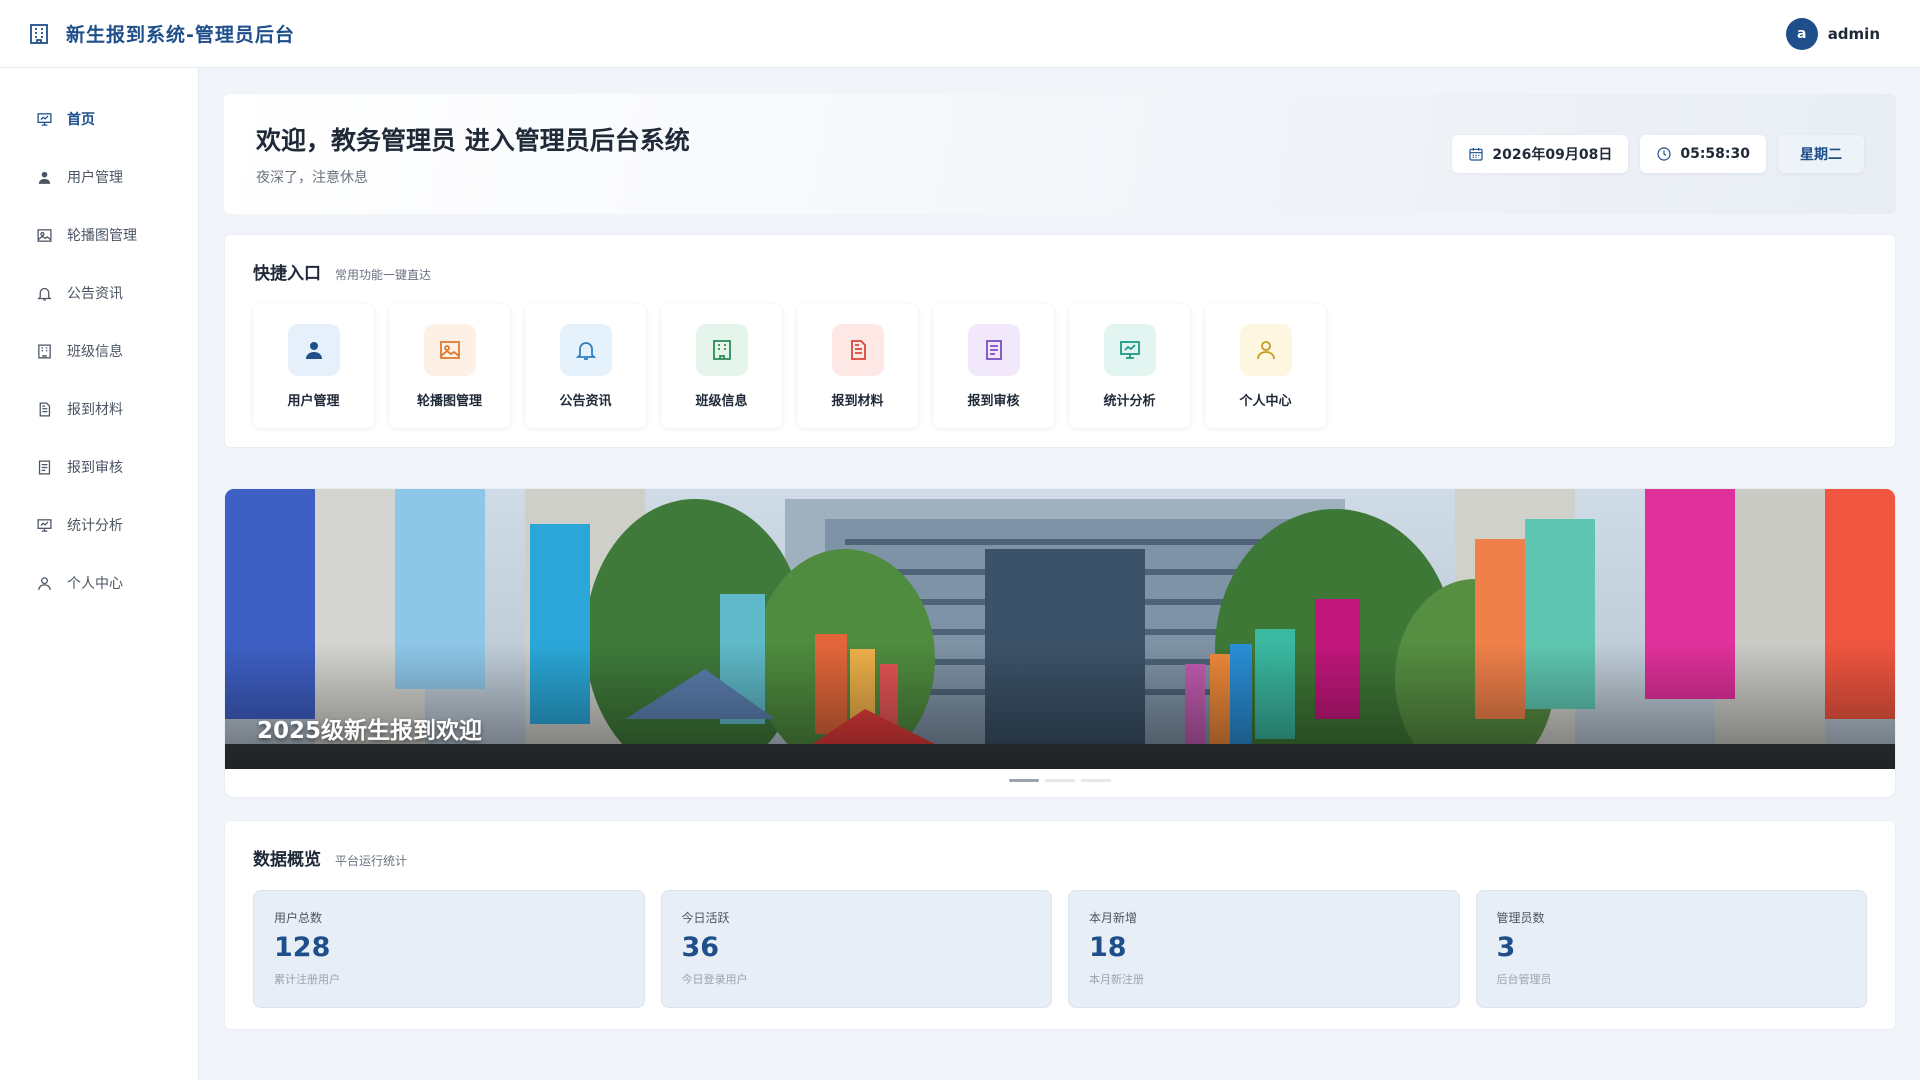 The width and height of the screenshot is (1920, 1080). Describe the element at coordinates (714, 979) in the screenshot. I see `stat-description: 今日登录用户` at that location.